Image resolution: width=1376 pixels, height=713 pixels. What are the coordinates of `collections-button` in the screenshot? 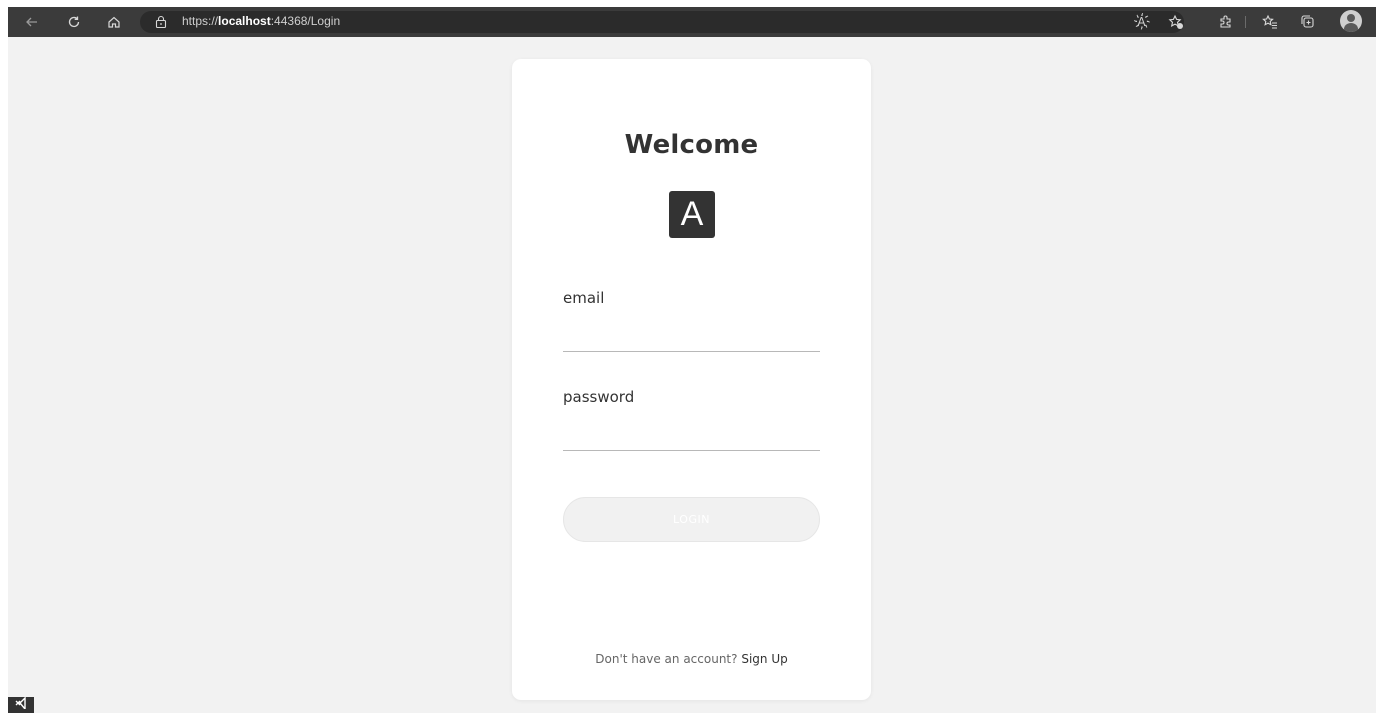 It's located at (1308, 22).